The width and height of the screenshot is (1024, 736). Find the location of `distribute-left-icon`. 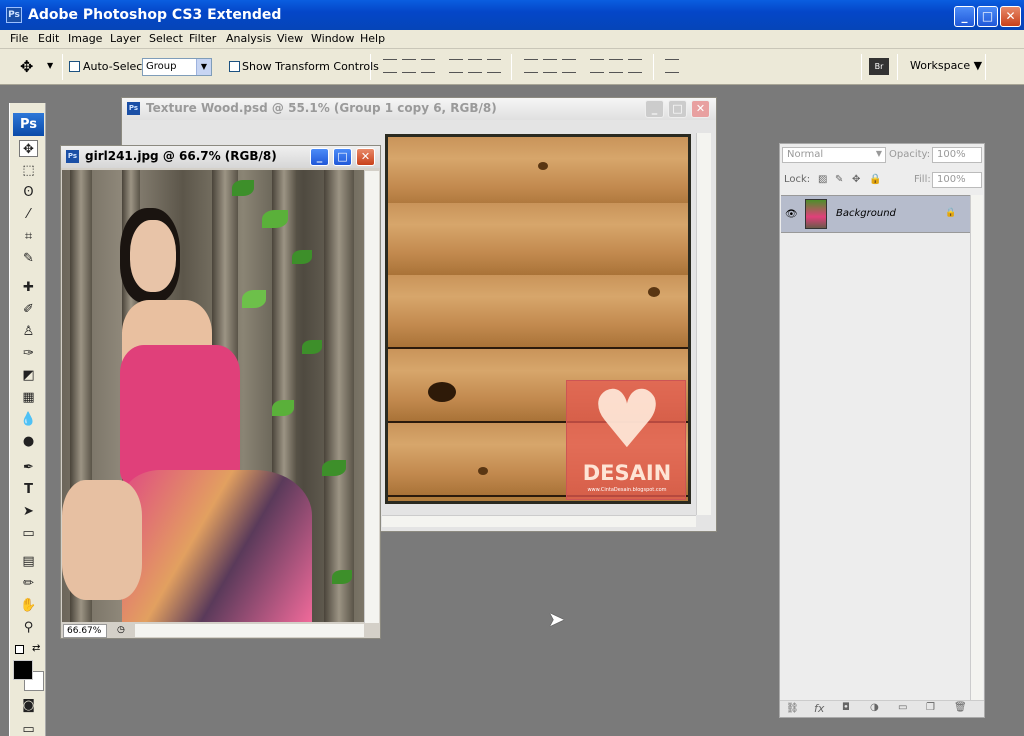

distribute-left-icon is located at coordinates (597, 66).